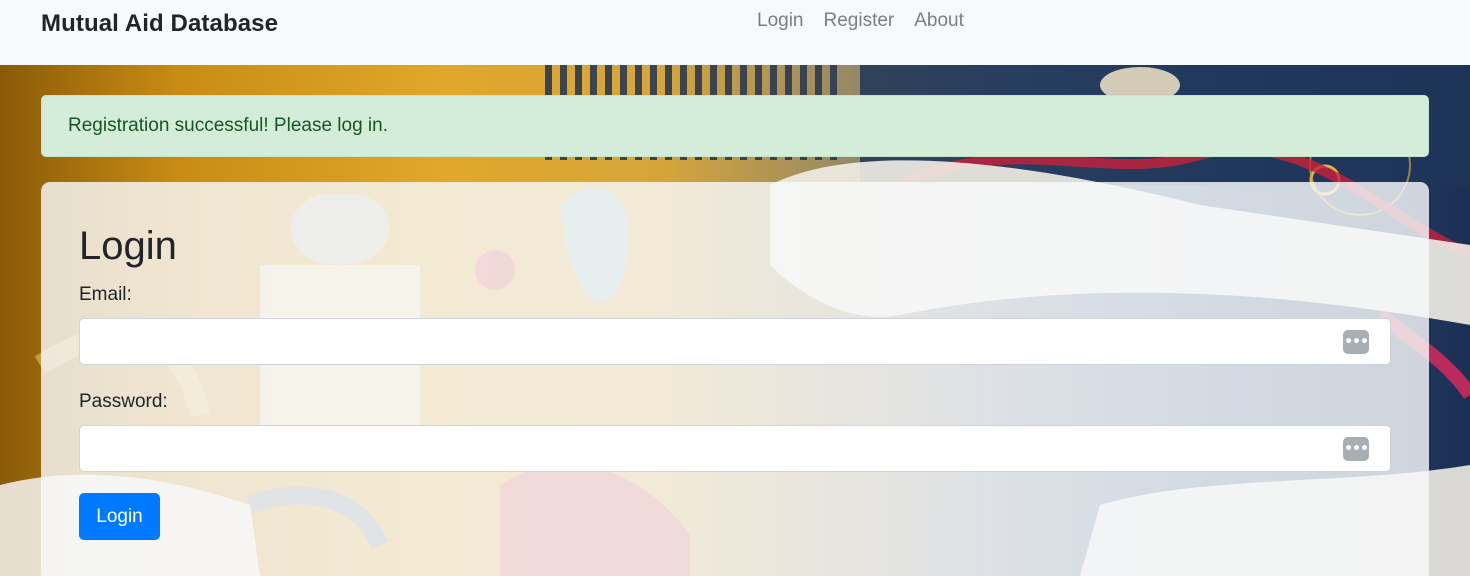 This screenshot has width=1470, height=576. I want to click on alert-message: Registration successful! Please log in., so click(228, 125).